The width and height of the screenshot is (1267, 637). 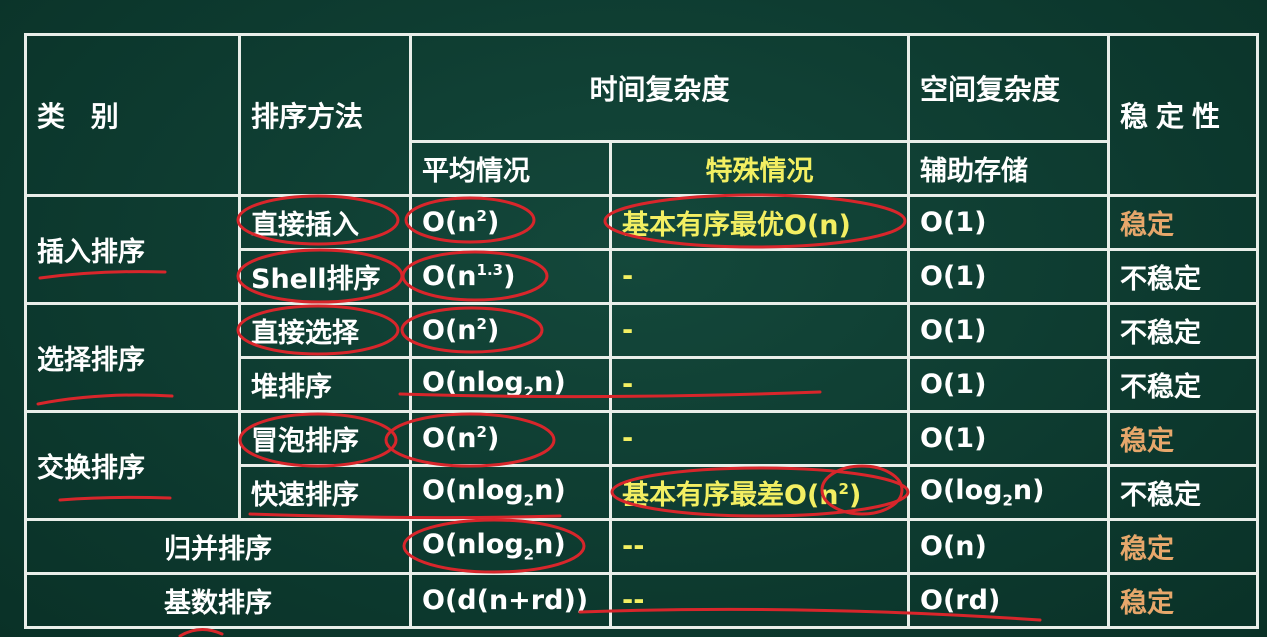 I want to click on method-cell: 堆排序, so click(x=325, y=384).